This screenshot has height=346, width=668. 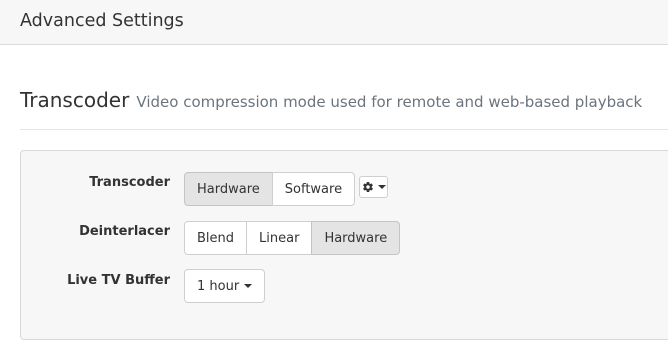 I want to click on deinterlacer-hardware-button: Hardware, so click(x=356, y=238).